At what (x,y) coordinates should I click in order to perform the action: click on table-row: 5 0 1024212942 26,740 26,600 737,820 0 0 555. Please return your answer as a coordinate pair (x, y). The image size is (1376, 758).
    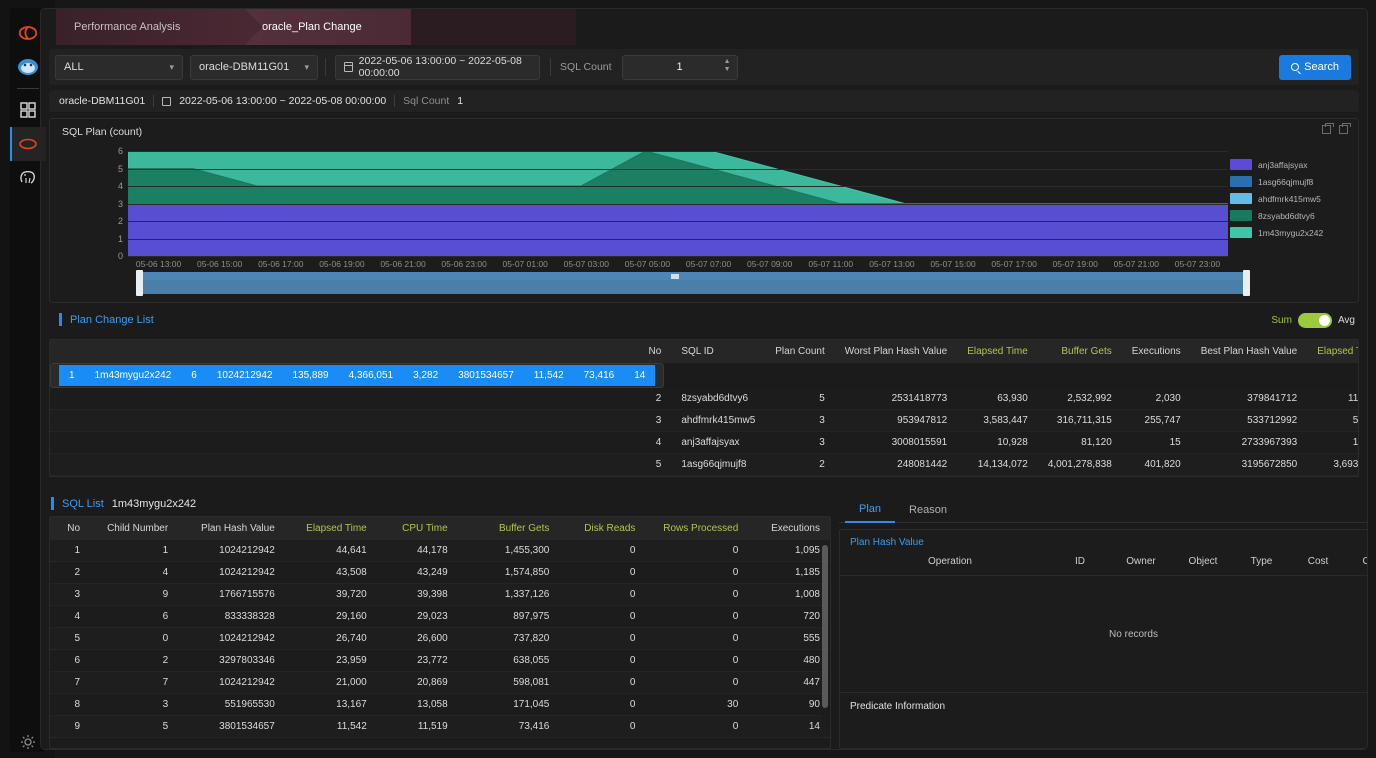
    Looking at the image, I should click on (440, 638).